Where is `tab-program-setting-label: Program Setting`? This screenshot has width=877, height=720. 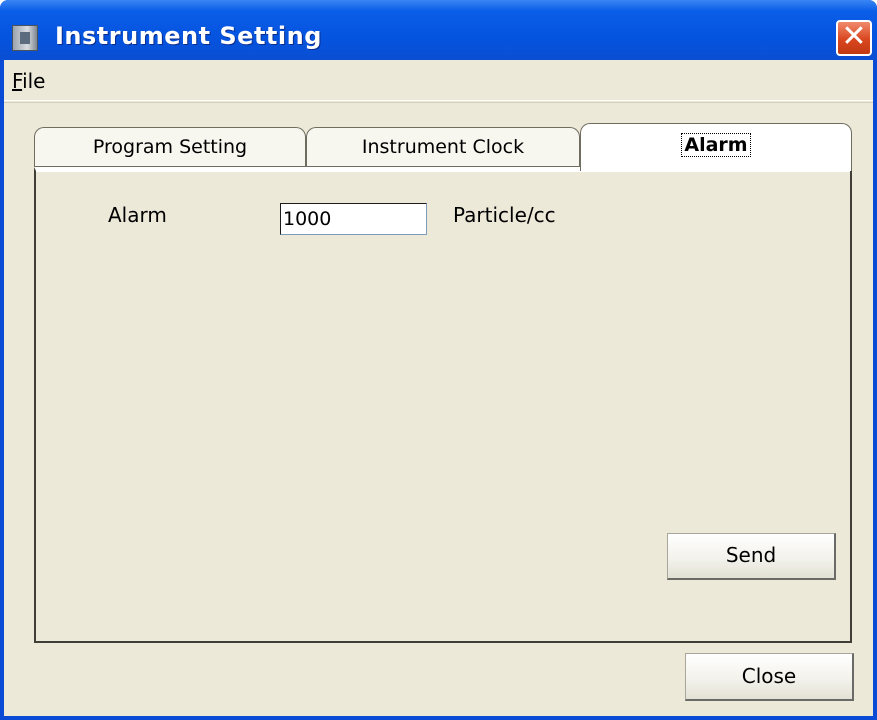
tab-program-setting-label: Program Setting is located at coordinates (170, 147).